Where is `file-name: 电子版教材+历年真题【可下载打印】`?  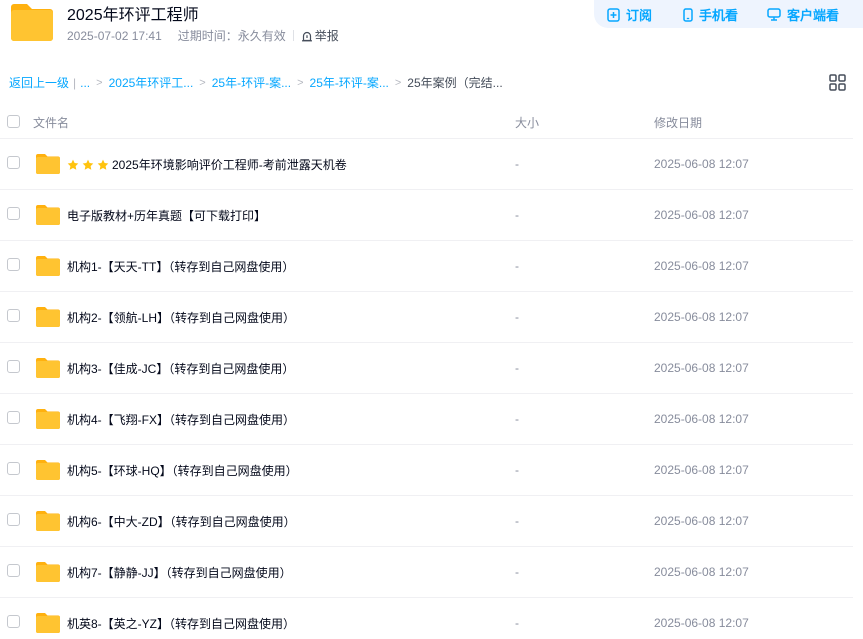 file-name: 电子版教材+历年真题【可下载打印】 is located at coordinates (166, 215).